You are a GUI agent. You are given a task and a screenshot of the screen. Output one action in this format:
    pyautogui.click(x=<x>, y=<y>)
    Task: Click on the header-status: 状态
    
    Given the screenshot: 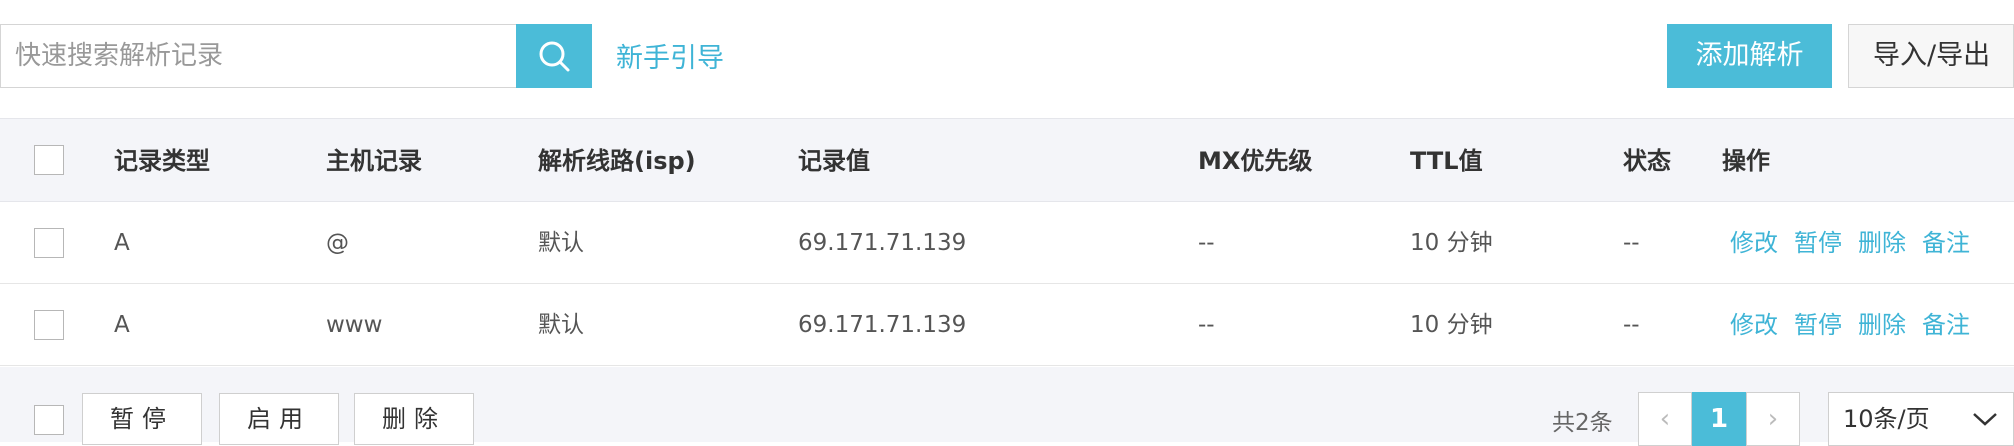 What is the action you would take?
    pyautogui.click(x=1647, y=161)
    